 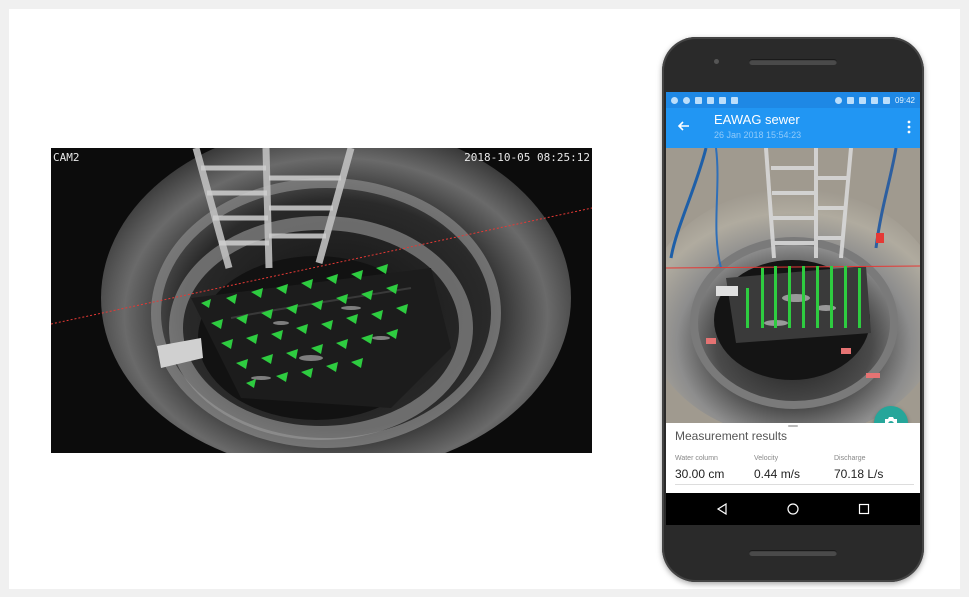 I want to click on camera-timestamp: 2018-10-05 08:25:12, so click(x=527, y=157).